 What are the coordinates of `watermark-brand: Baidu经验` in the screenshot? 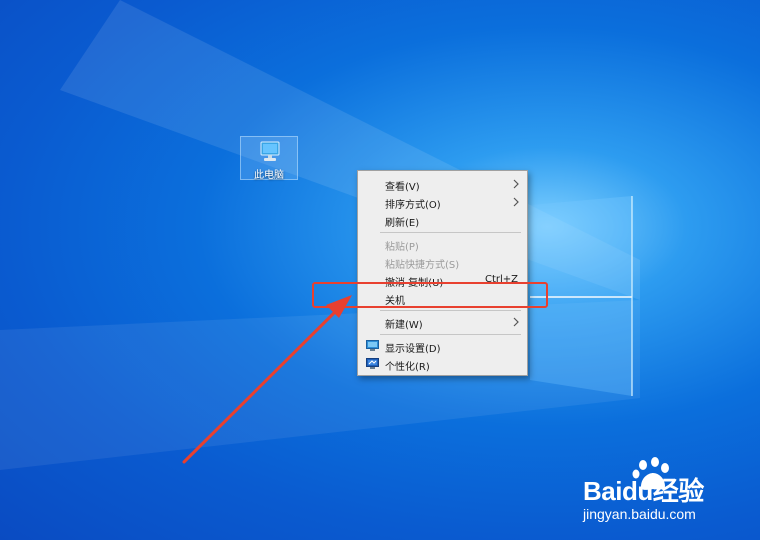 It's located at (643, 491).